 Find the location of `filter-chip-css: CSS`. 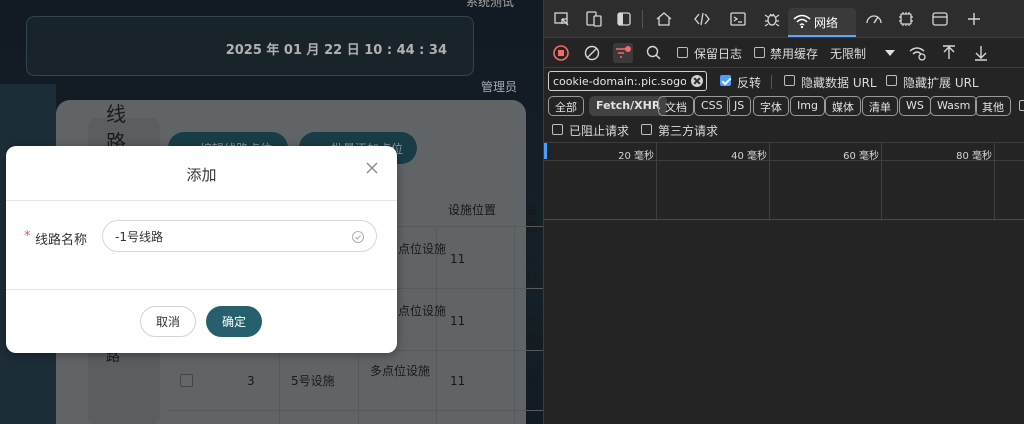

filter-chip-css: CSS is located at coordinates (712, 106).